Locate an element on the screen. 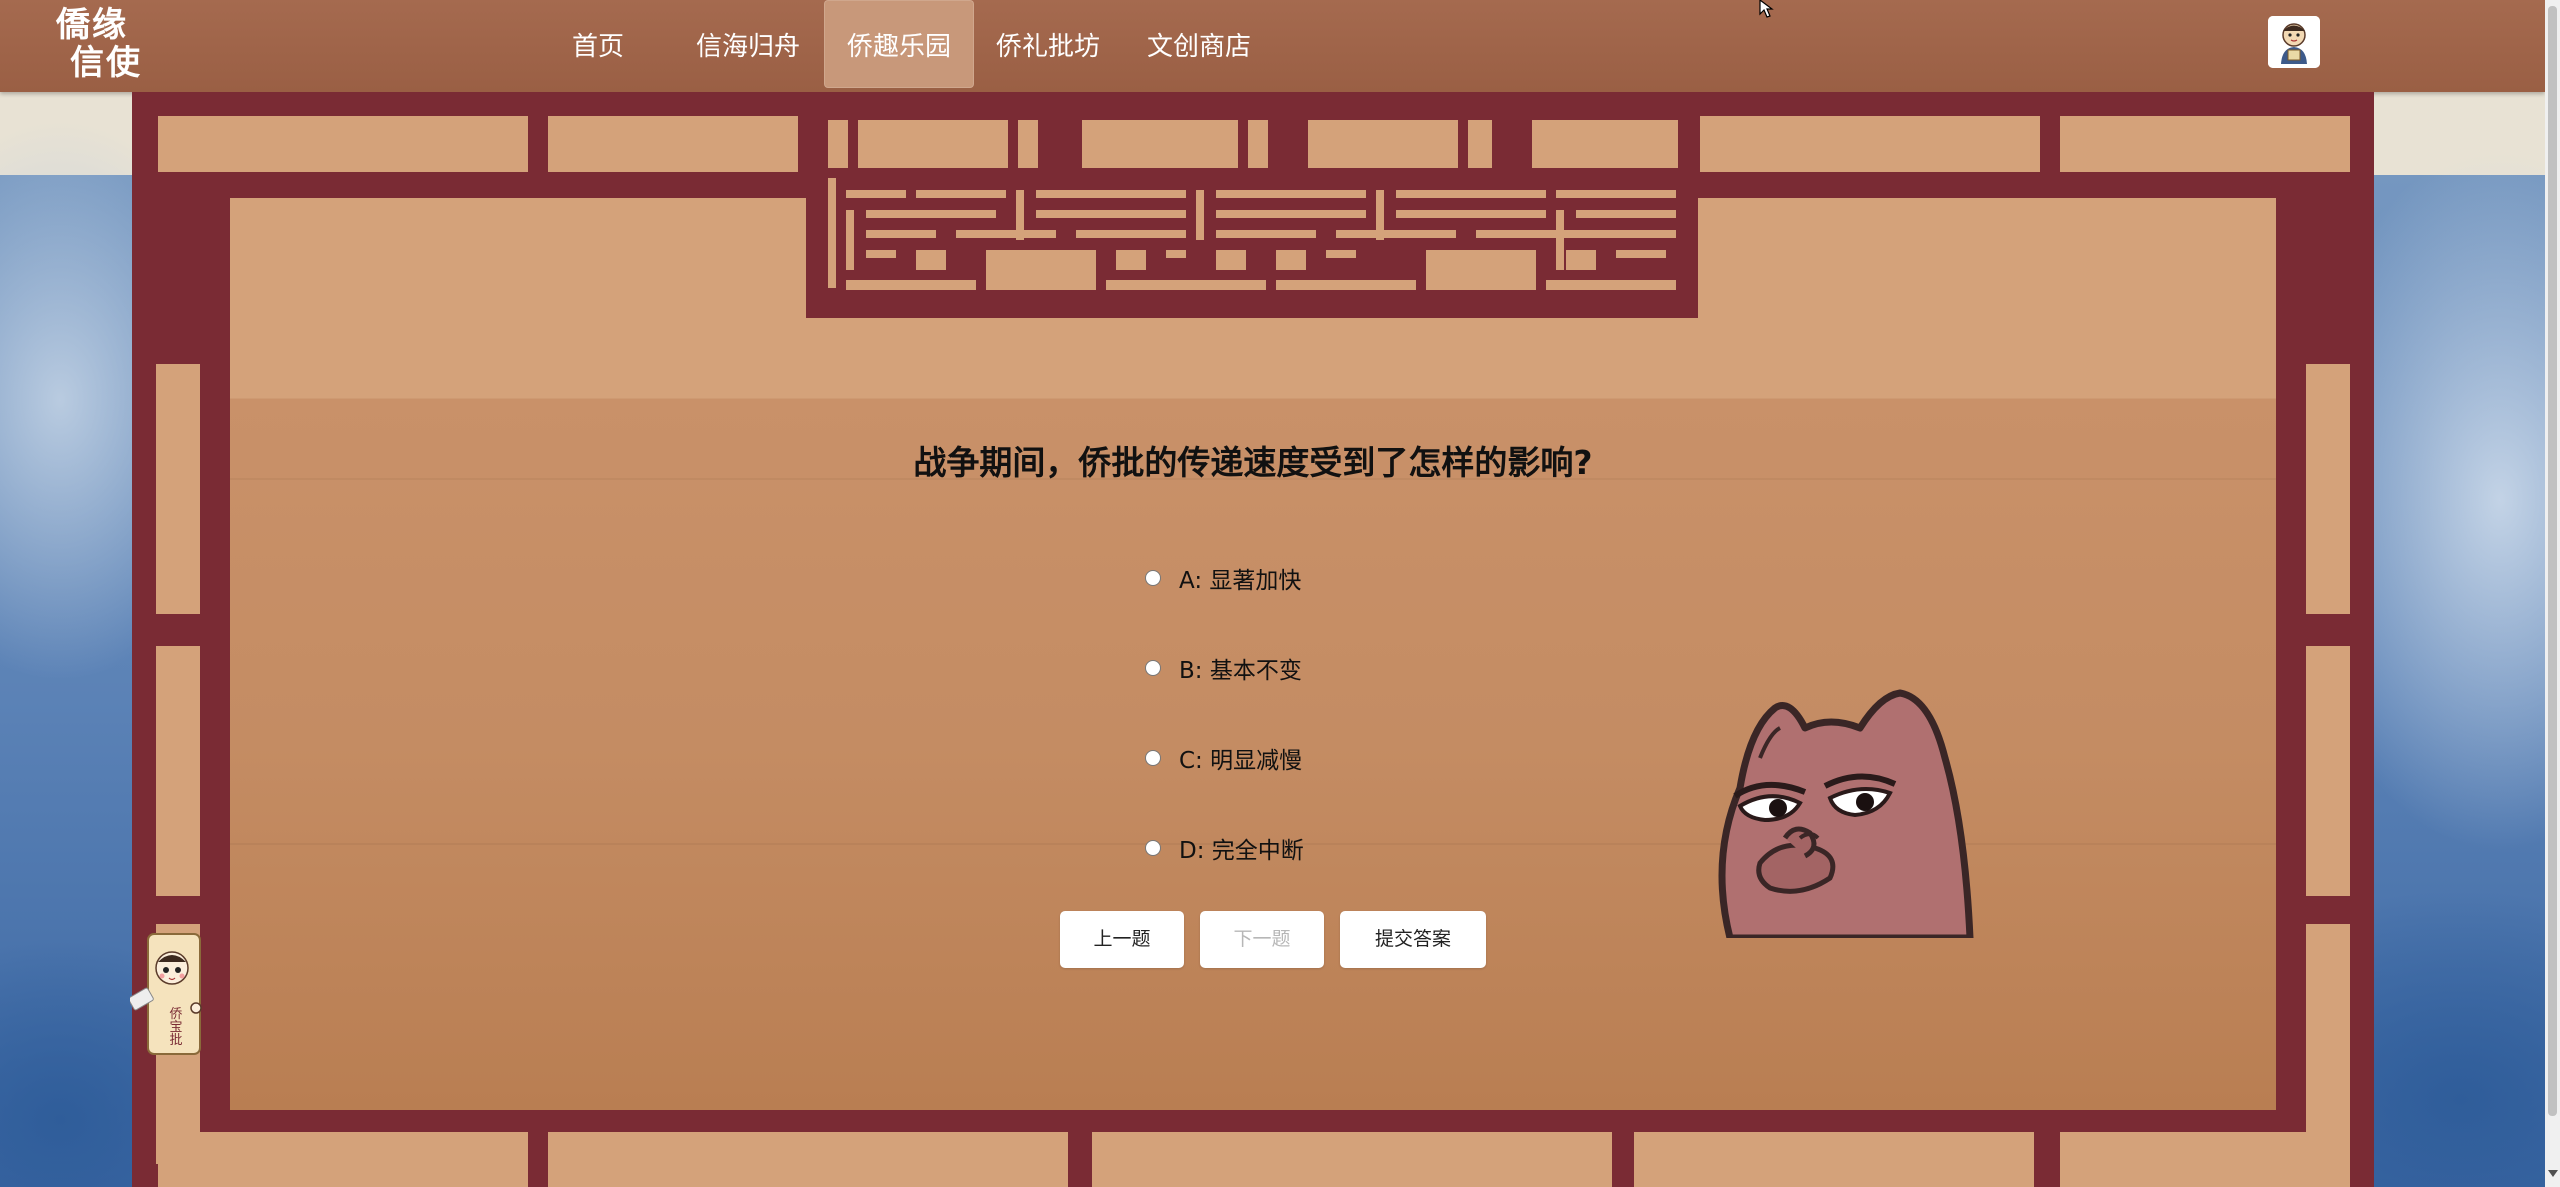 The image size is (2560, 1187). avatar-character-icon is located at coordinates (2294, 42).